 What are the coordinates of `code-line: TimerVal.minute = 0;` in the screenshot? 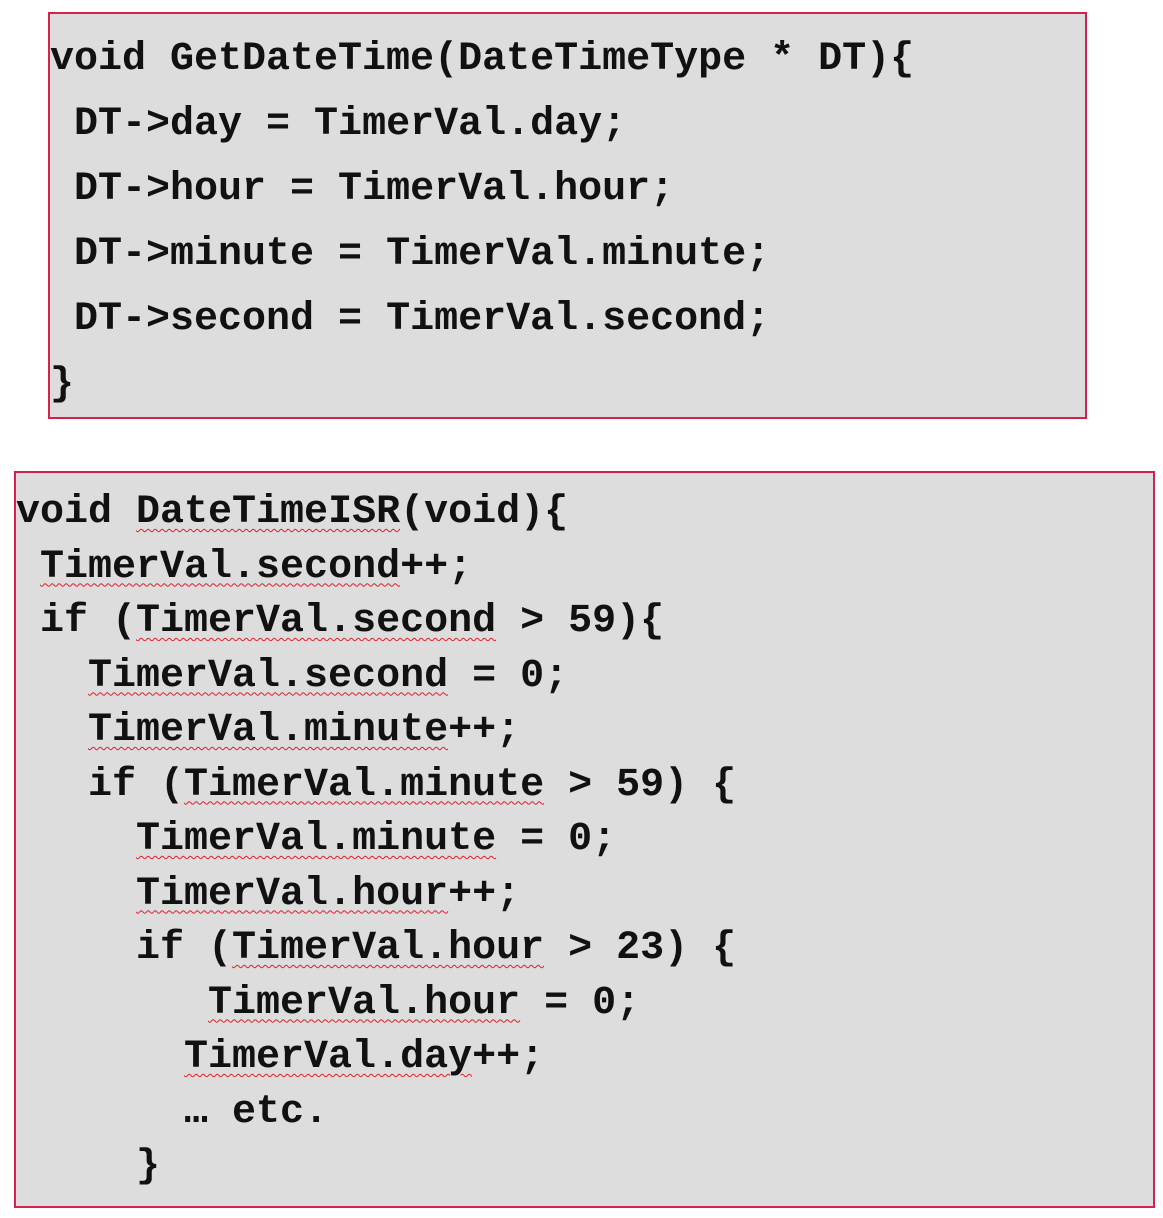 It's located at (584, 840).